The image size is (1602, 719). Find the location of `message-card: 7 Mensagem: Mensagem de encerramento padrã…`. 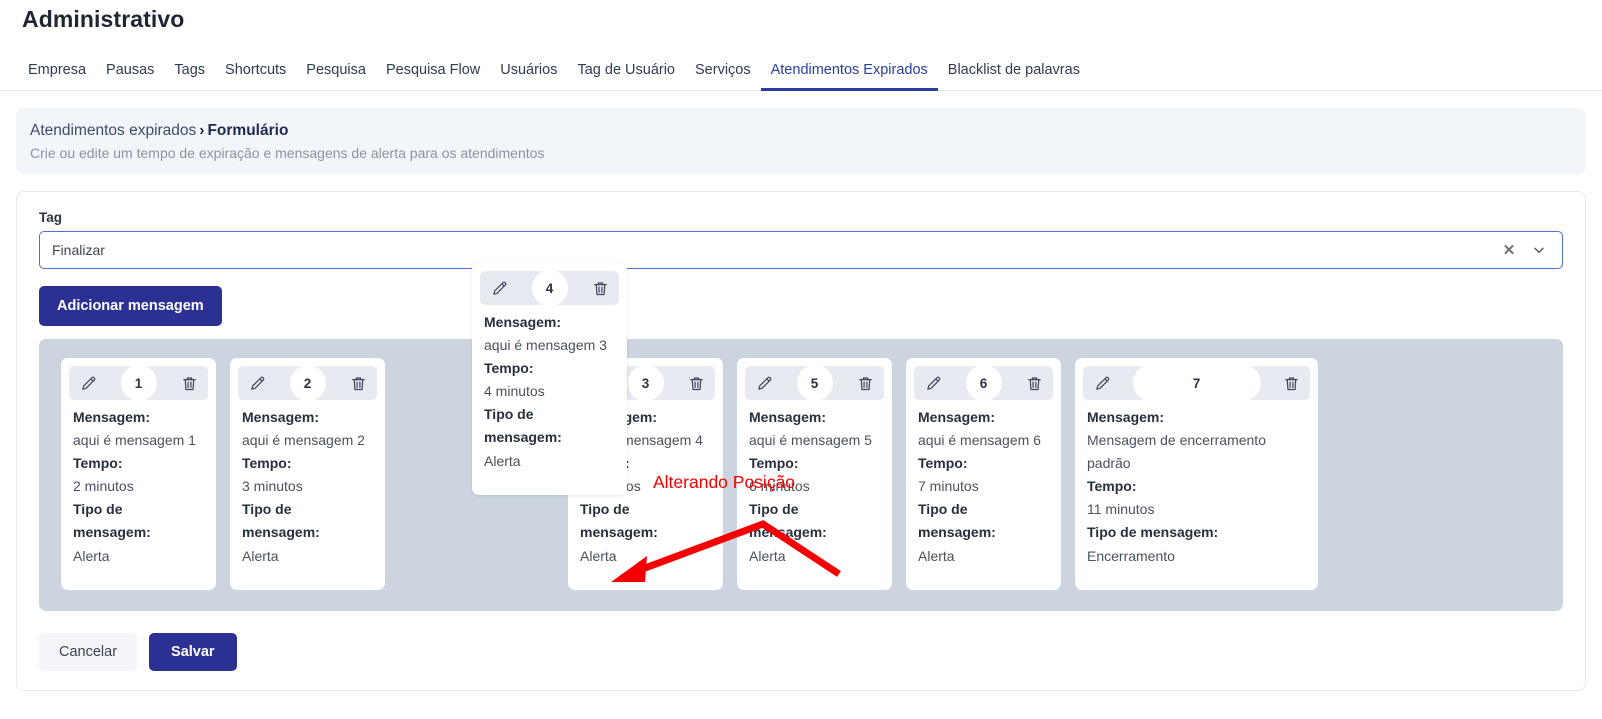

message-card: 7 Mensagem: Mensagem de encerramento padrã… is located at coordinates (1196, 474).